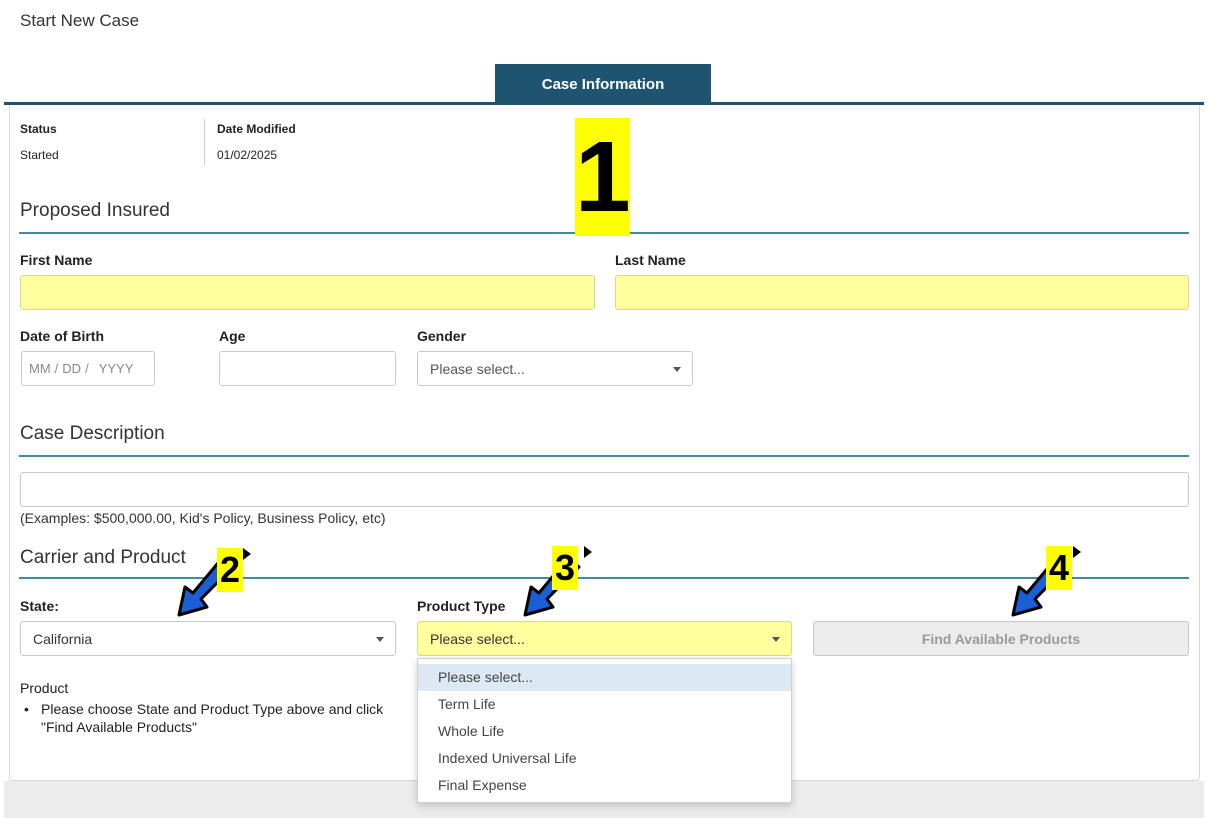 The image size is (1208, 818). What do you see at coordinates (247, 155) in the screenshot?
I see `date-modified-value: 01/02/2025` at bounding box center [247, 155].